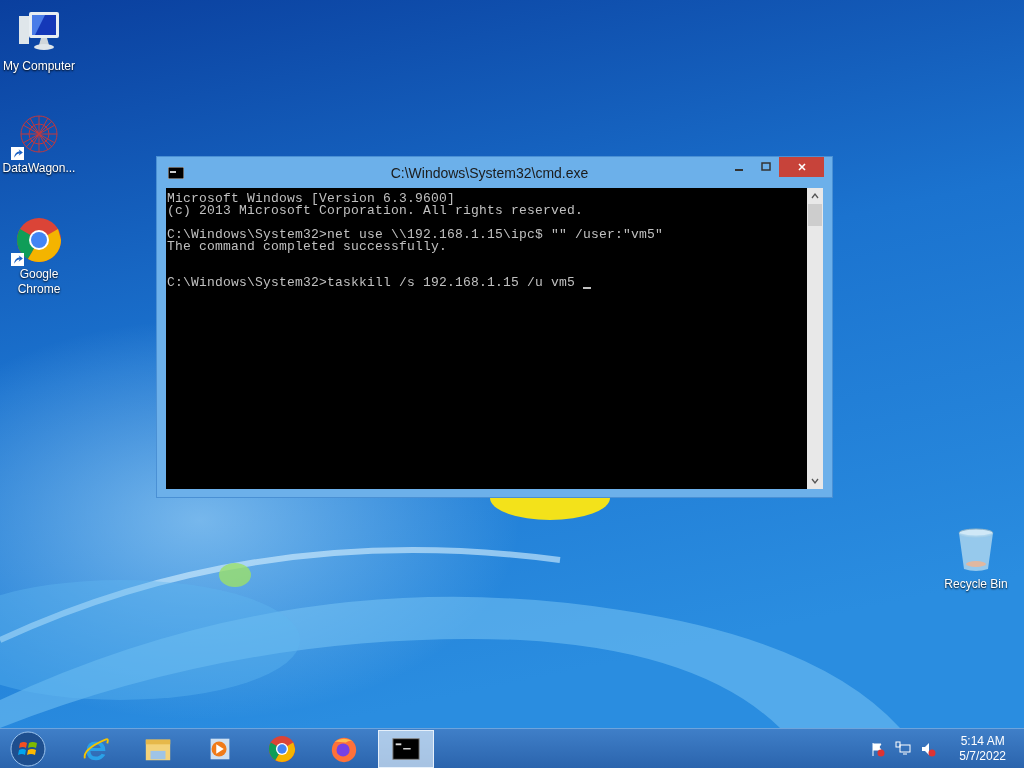 Image resolution: width=1024 pixels, height=768 pixels. I want to click on scroll-down-icon, so click(815, 481).